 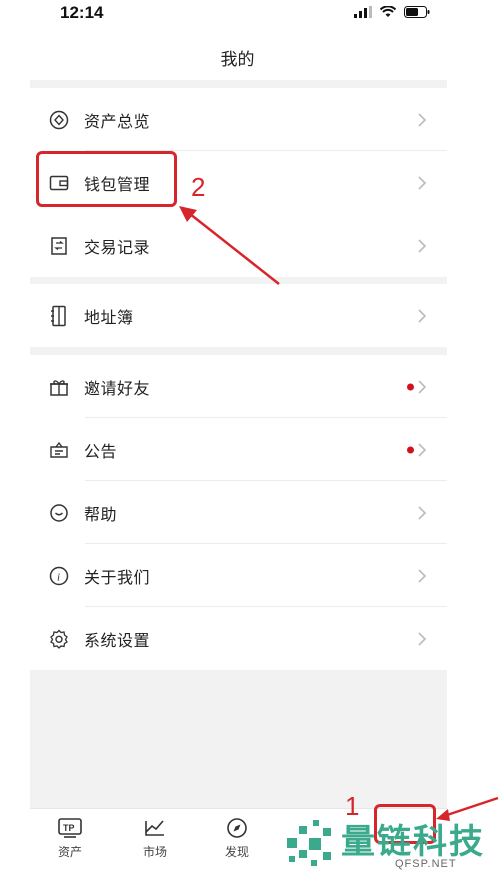 I want to click on watermark-logo-icon, so click(x=309, y=843).